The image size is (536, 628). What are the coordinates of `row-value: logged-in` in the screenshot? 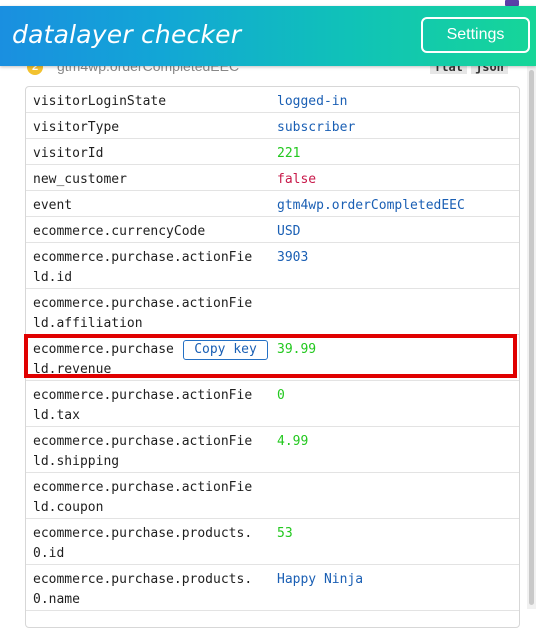 It's located at (312, 101).